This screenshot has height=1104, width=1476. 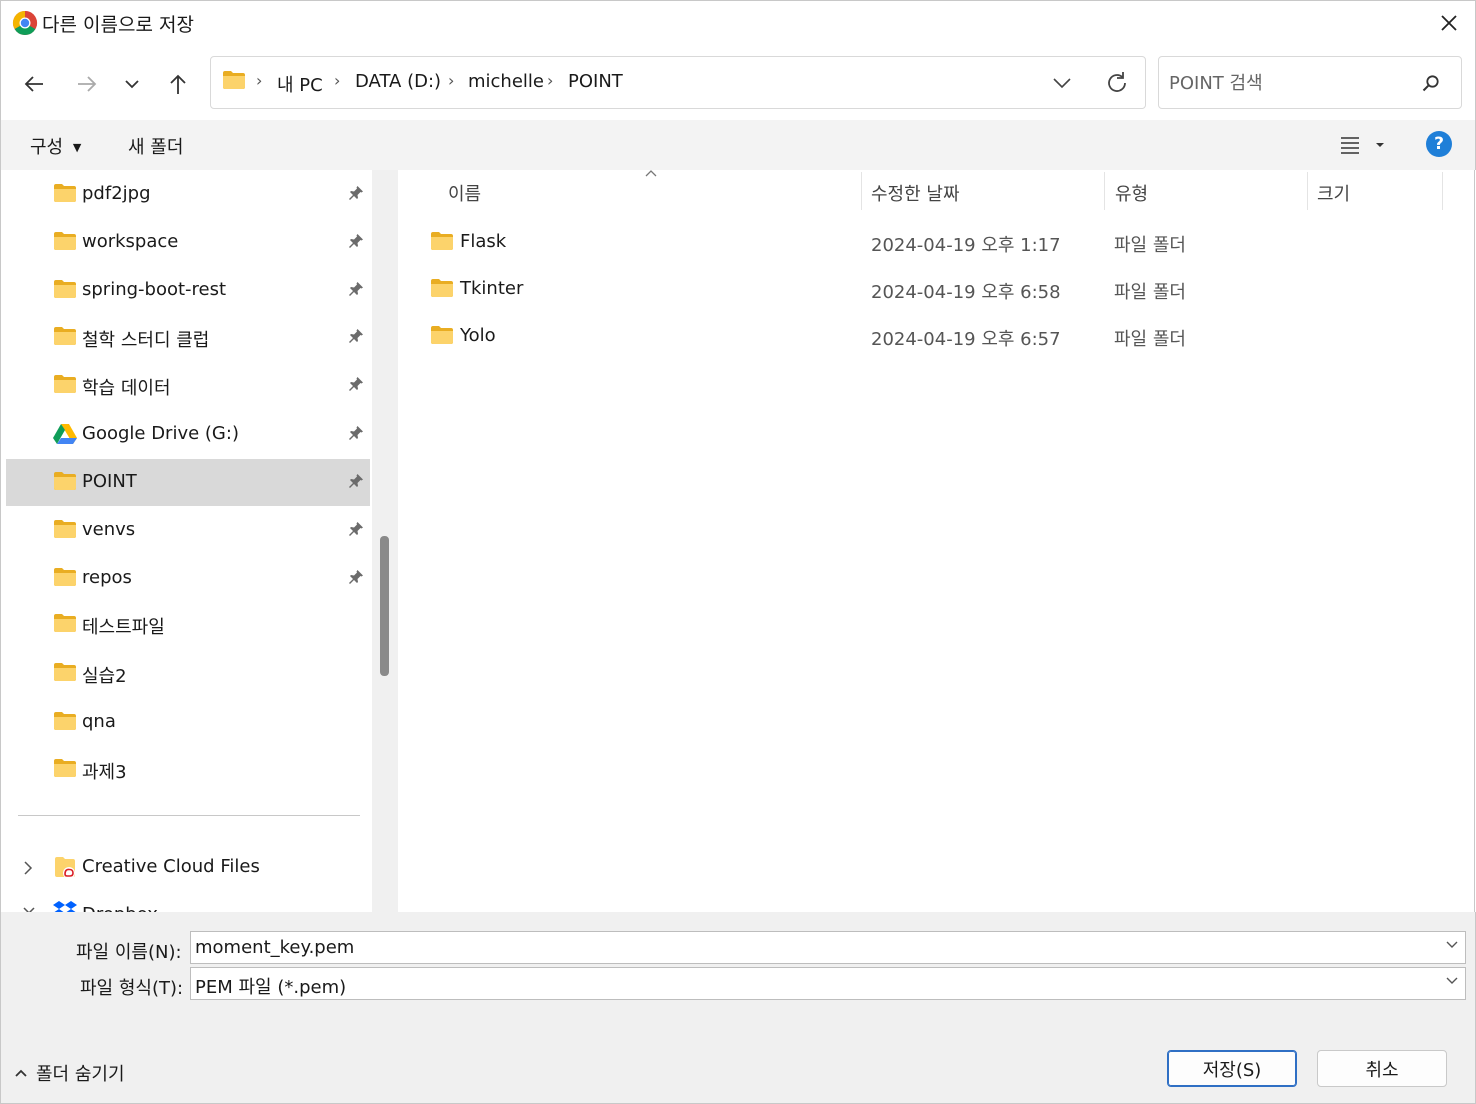 What do you see at coordinates (188, 530) in the screenshot?
I see `nav-item: venvs` at bounding box center [188, 530].